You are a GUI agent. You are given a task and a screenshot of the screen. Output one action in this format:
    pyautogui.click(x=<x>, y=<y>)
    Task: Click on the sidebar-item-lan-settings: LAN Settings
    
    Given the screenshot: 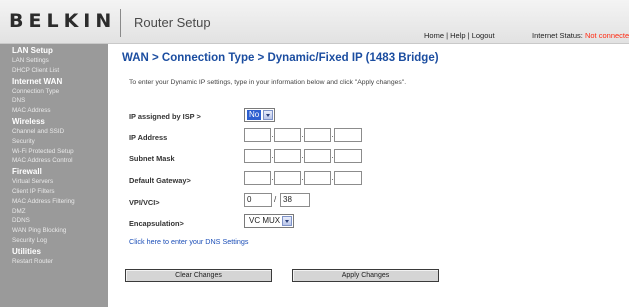 What is the action you would take?
    pyautogui.click(x=54, y=61)
    